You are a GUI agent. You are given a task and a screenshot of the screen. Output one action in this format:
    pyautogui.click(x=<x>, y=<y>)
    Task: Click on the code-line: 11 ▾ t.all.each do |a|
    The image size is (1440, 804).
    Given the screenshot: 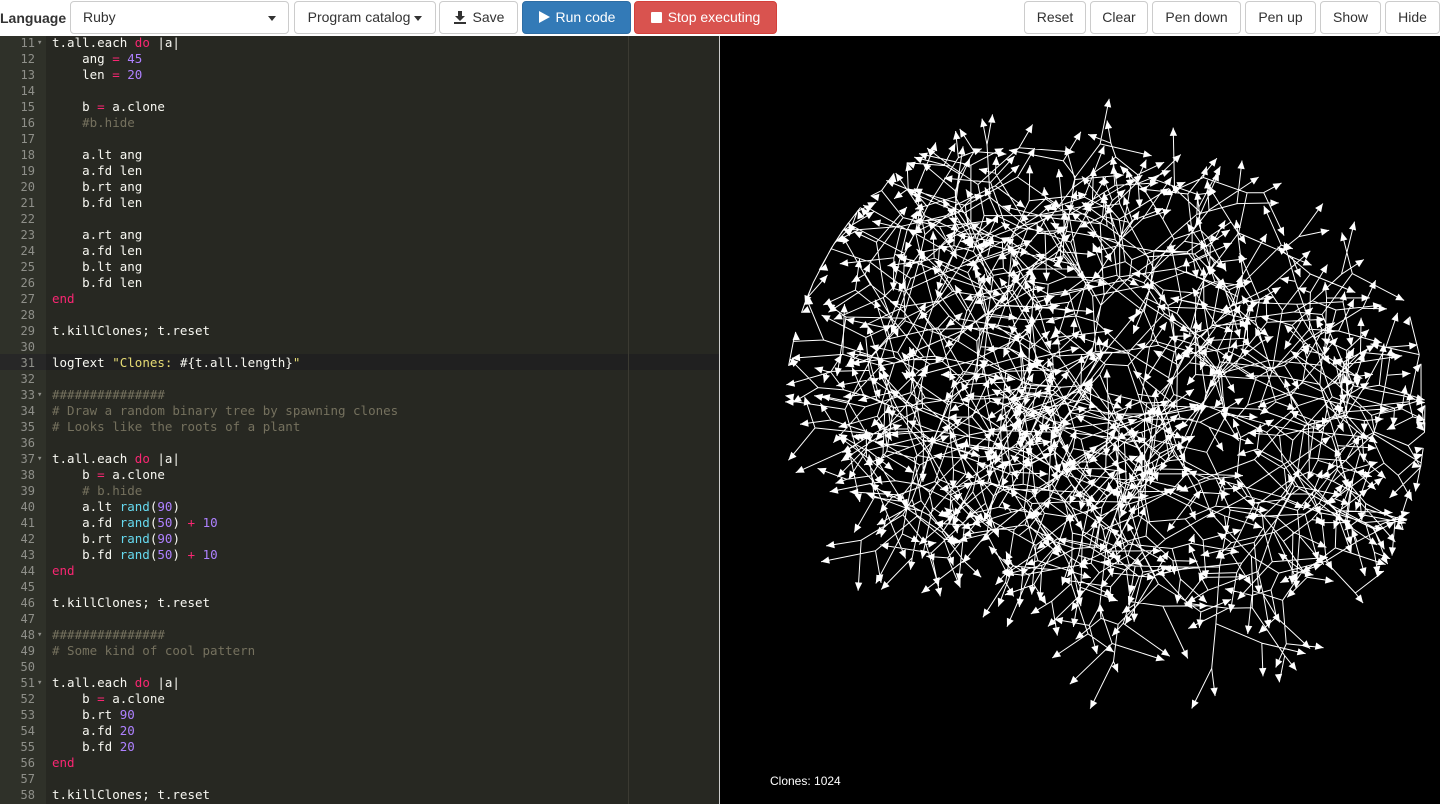 What is the action you would take?
    pyautogui.click(x=359, y=43)
    